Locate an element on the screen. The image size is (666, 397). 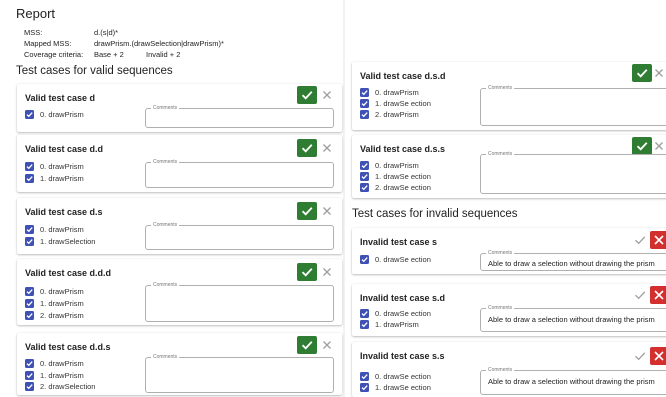
test-case-title: Valid test case d.d is located at coordinates (64, 149).